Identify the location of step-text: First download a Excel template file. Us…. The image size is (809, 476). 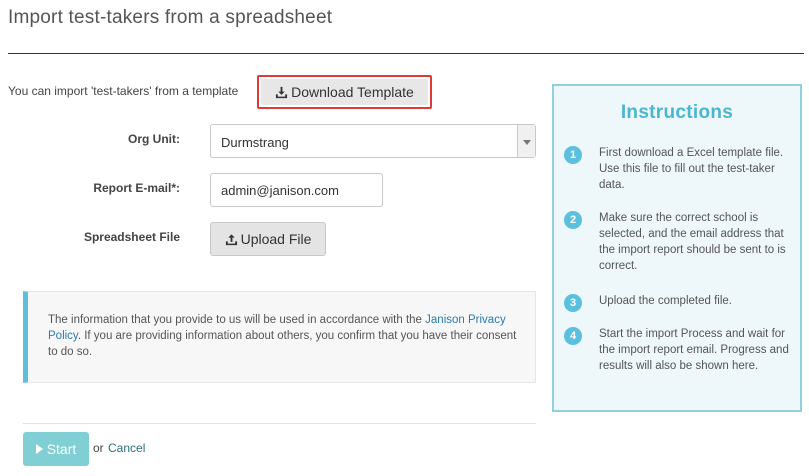
(691, 169).